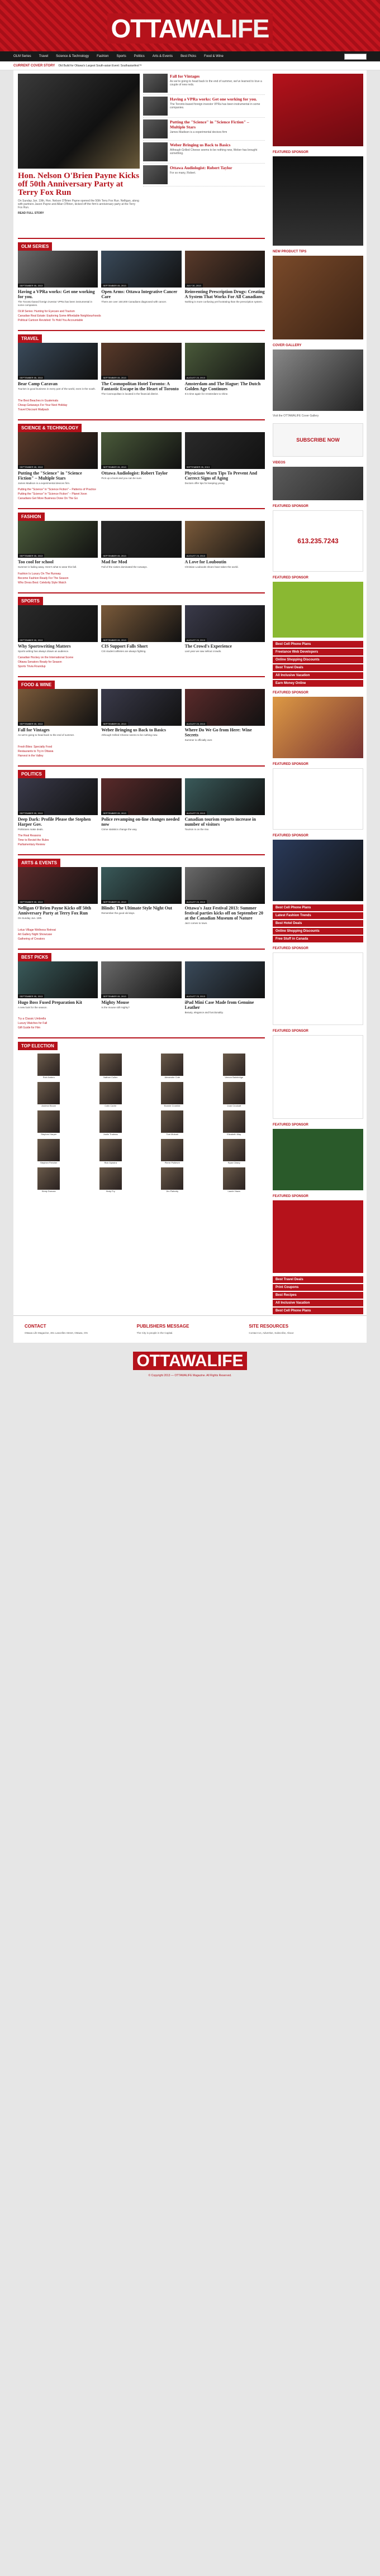  What do you see at coordinates (141, 409) in the screenshot?
I see `section-link: Travel Discount Mailpack` at bounding box center [141, 409].